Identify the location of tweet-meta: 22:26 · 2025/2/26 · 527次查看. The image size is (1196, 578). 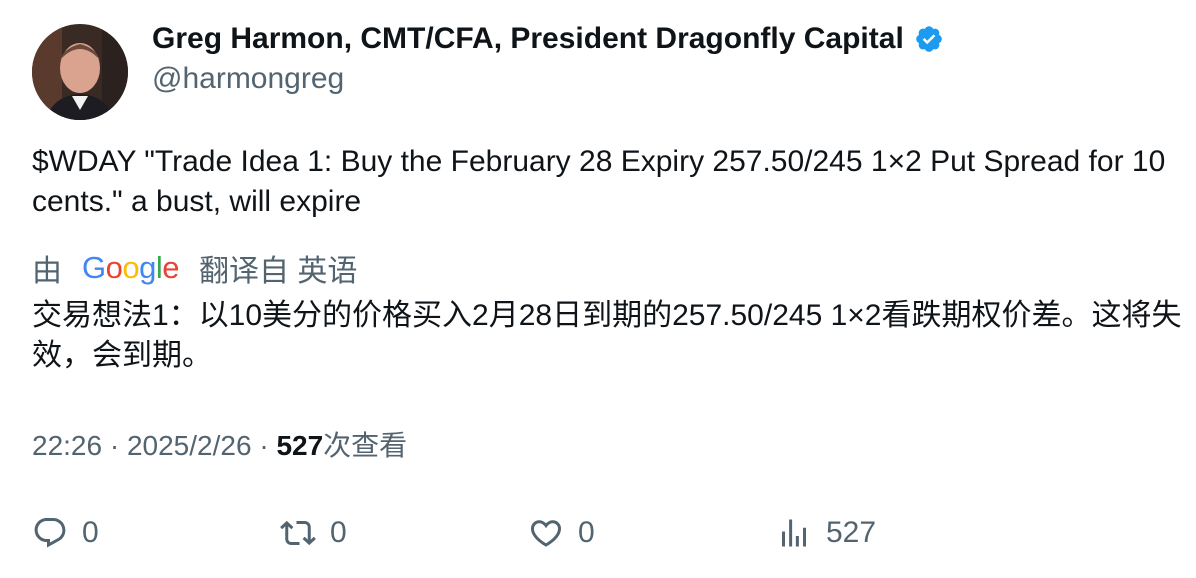
(219, 444).